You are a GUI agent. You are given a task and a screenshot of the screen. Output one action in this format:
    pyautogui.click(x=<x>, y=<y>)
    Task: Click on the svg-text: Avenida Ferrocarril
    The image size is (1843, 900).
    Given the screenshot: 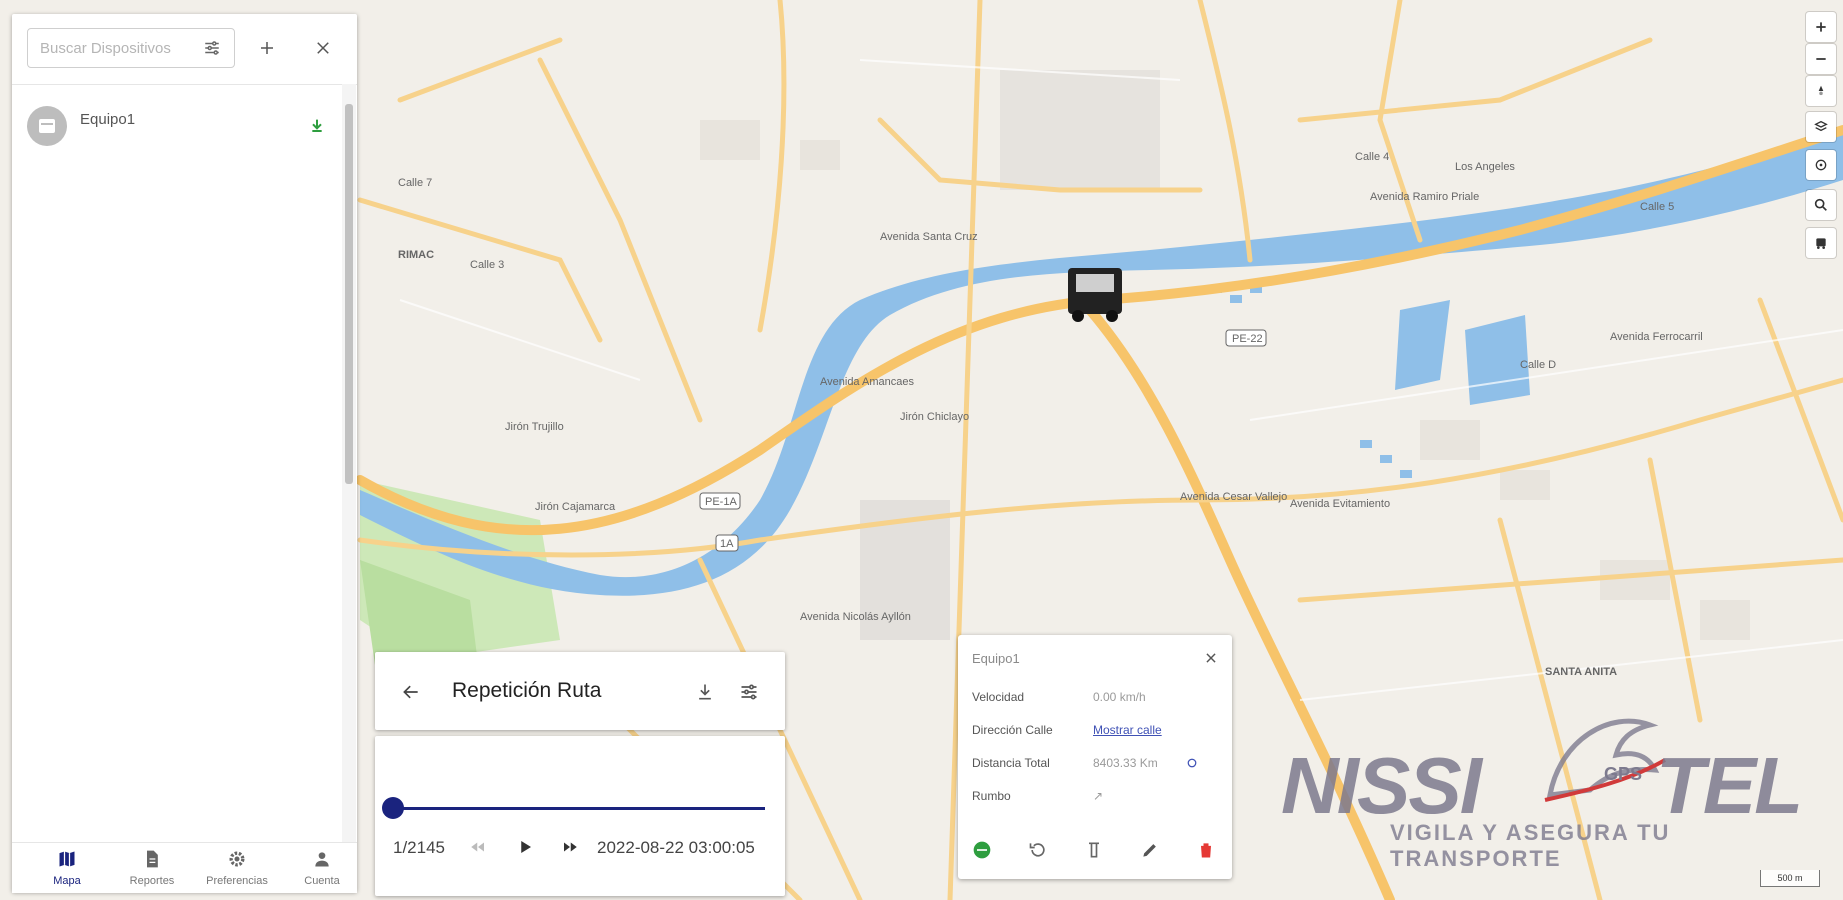 What is the action you would take?
    pyautogui.click(x=1656, y=337)
    